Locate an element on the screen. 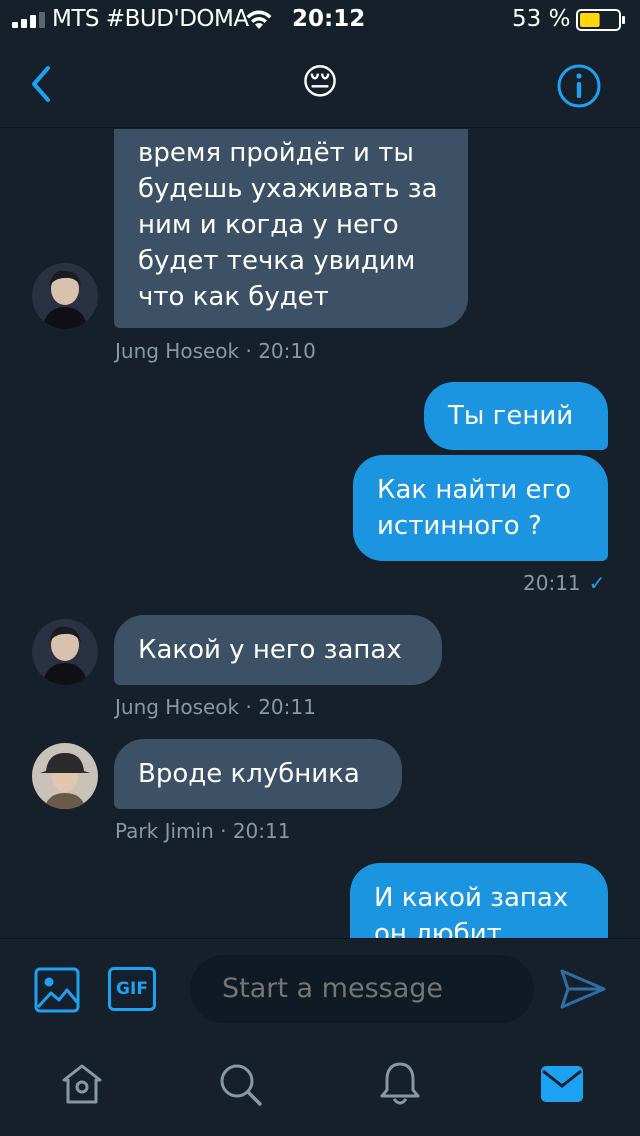 Image resolution: width=640 pixels, height=1136 pixels. search-icon is located at coordinates (240, 1084).